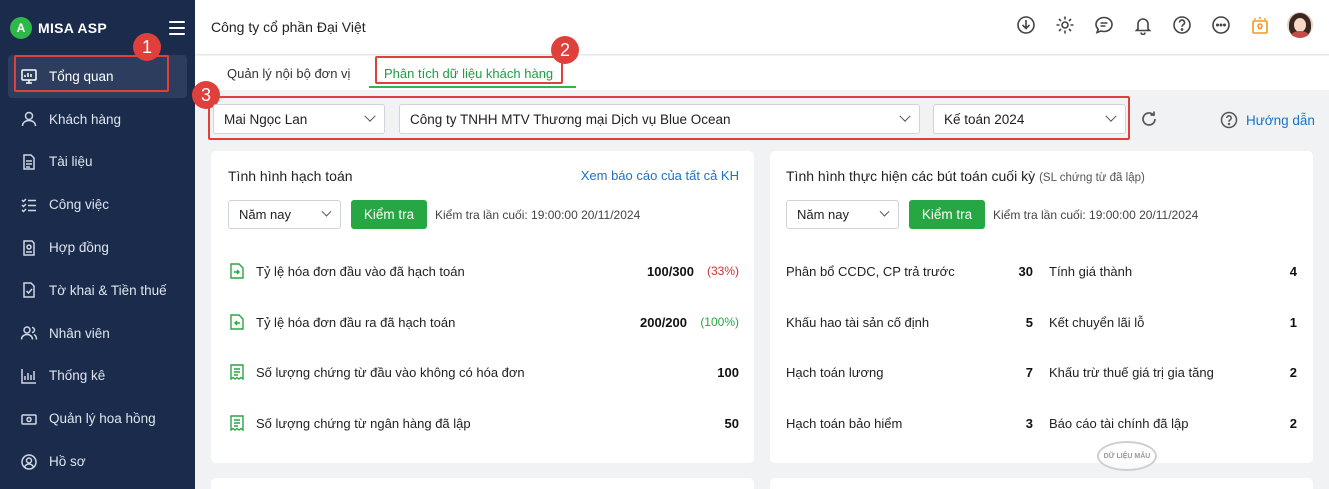  I want to click on monitor-icon, so click(29, 76).